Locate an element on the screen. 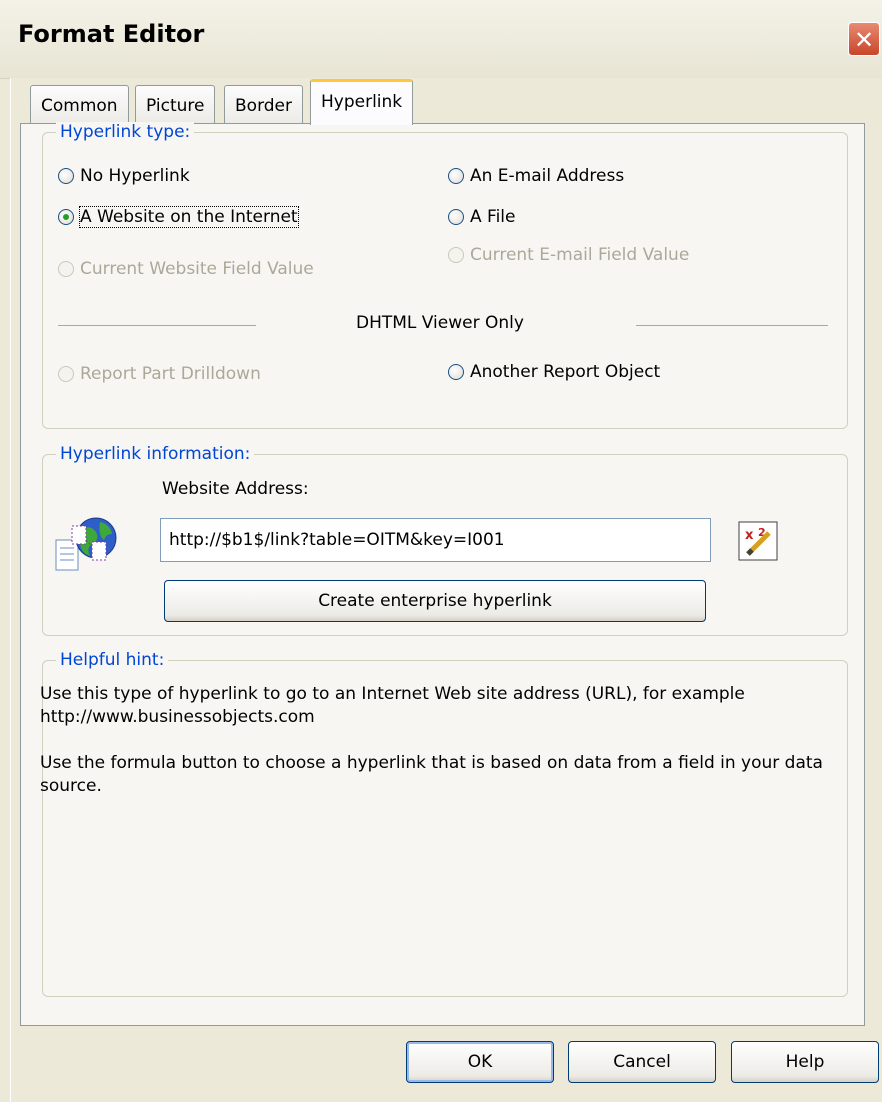  tab-hyperlink: Hyperlink is located at coordinates (362, 102).